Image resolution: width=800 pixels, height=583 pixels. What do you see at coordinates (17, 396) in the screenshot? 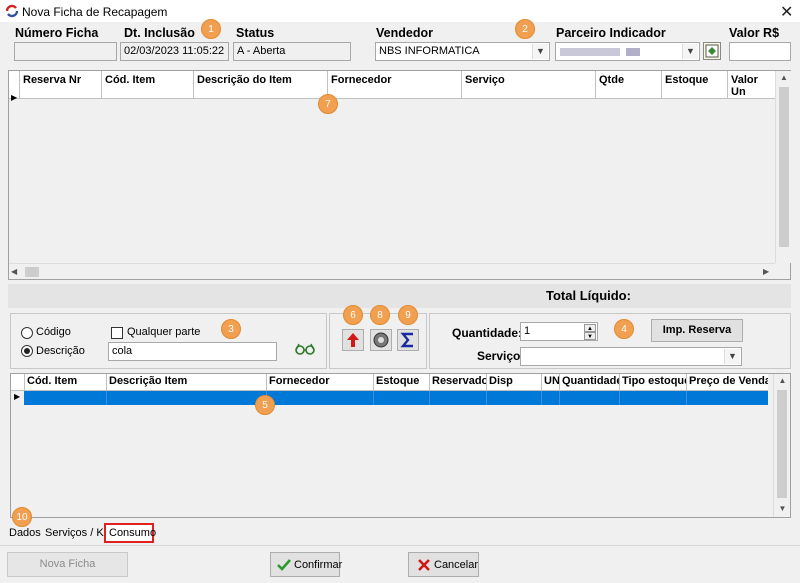
I see `row-indicator-icon: ▶` at bounding box center [17, 396].